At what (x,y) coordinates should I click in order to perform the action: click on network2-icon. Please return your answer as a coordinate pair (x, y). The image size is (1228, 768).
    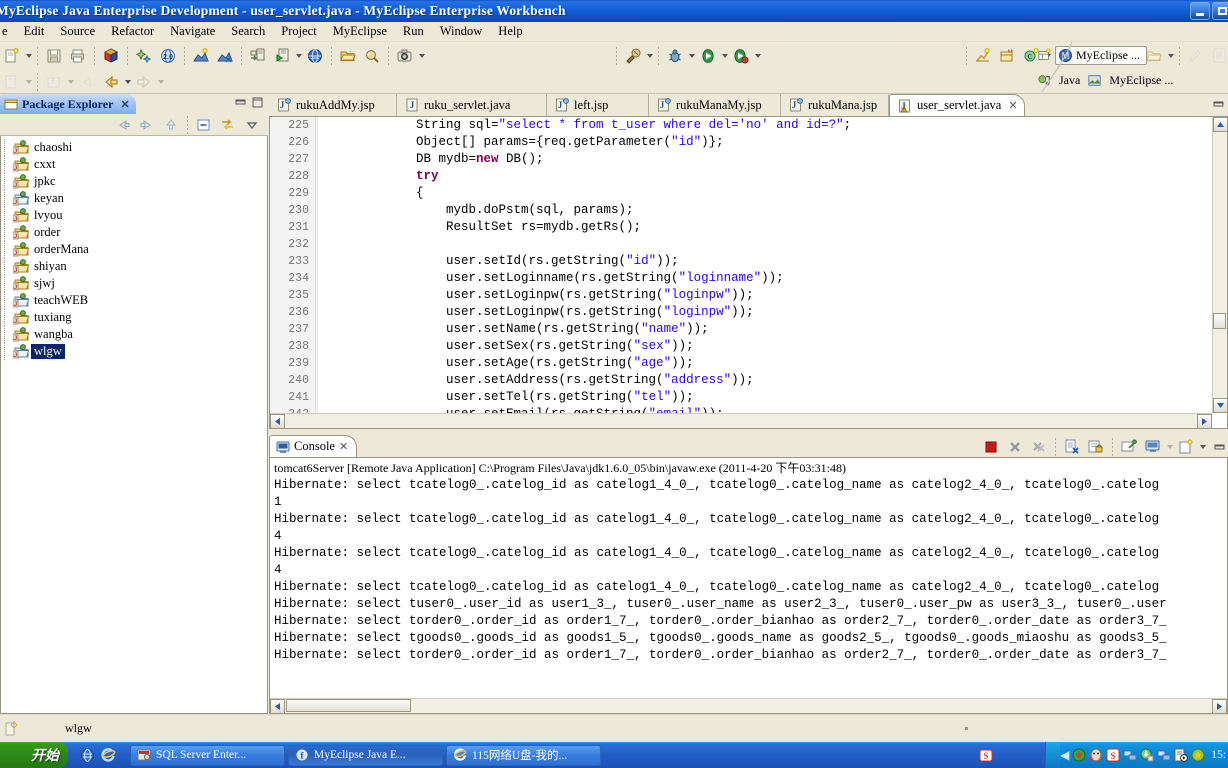
    Looking at the image, I should click on (1164, 755).